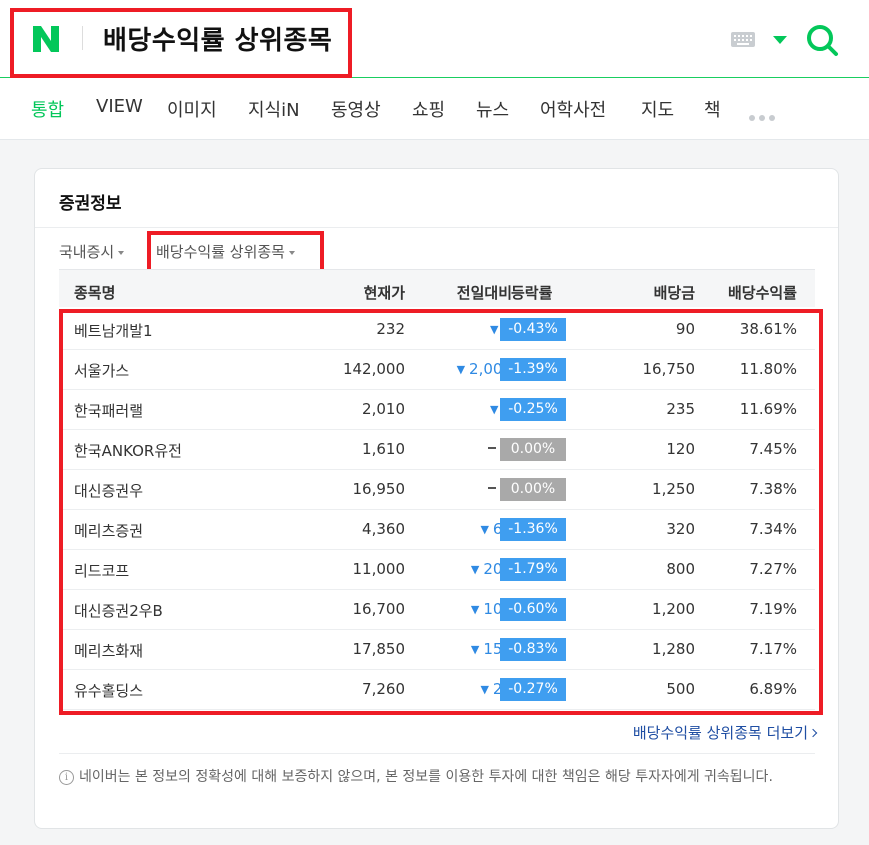 This screenshot has height=845, width=869. I want to click on col-header-yield: 배당수익률, so click(762, 293).